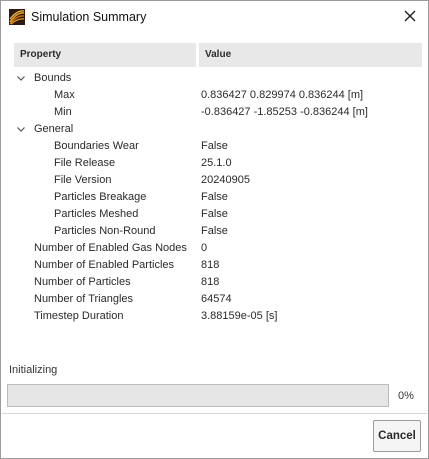  What do you see at coordinates (105, 231) in the screenshot?
I see `property-label: Particles Non-Round` at bounding box center [105, 231].